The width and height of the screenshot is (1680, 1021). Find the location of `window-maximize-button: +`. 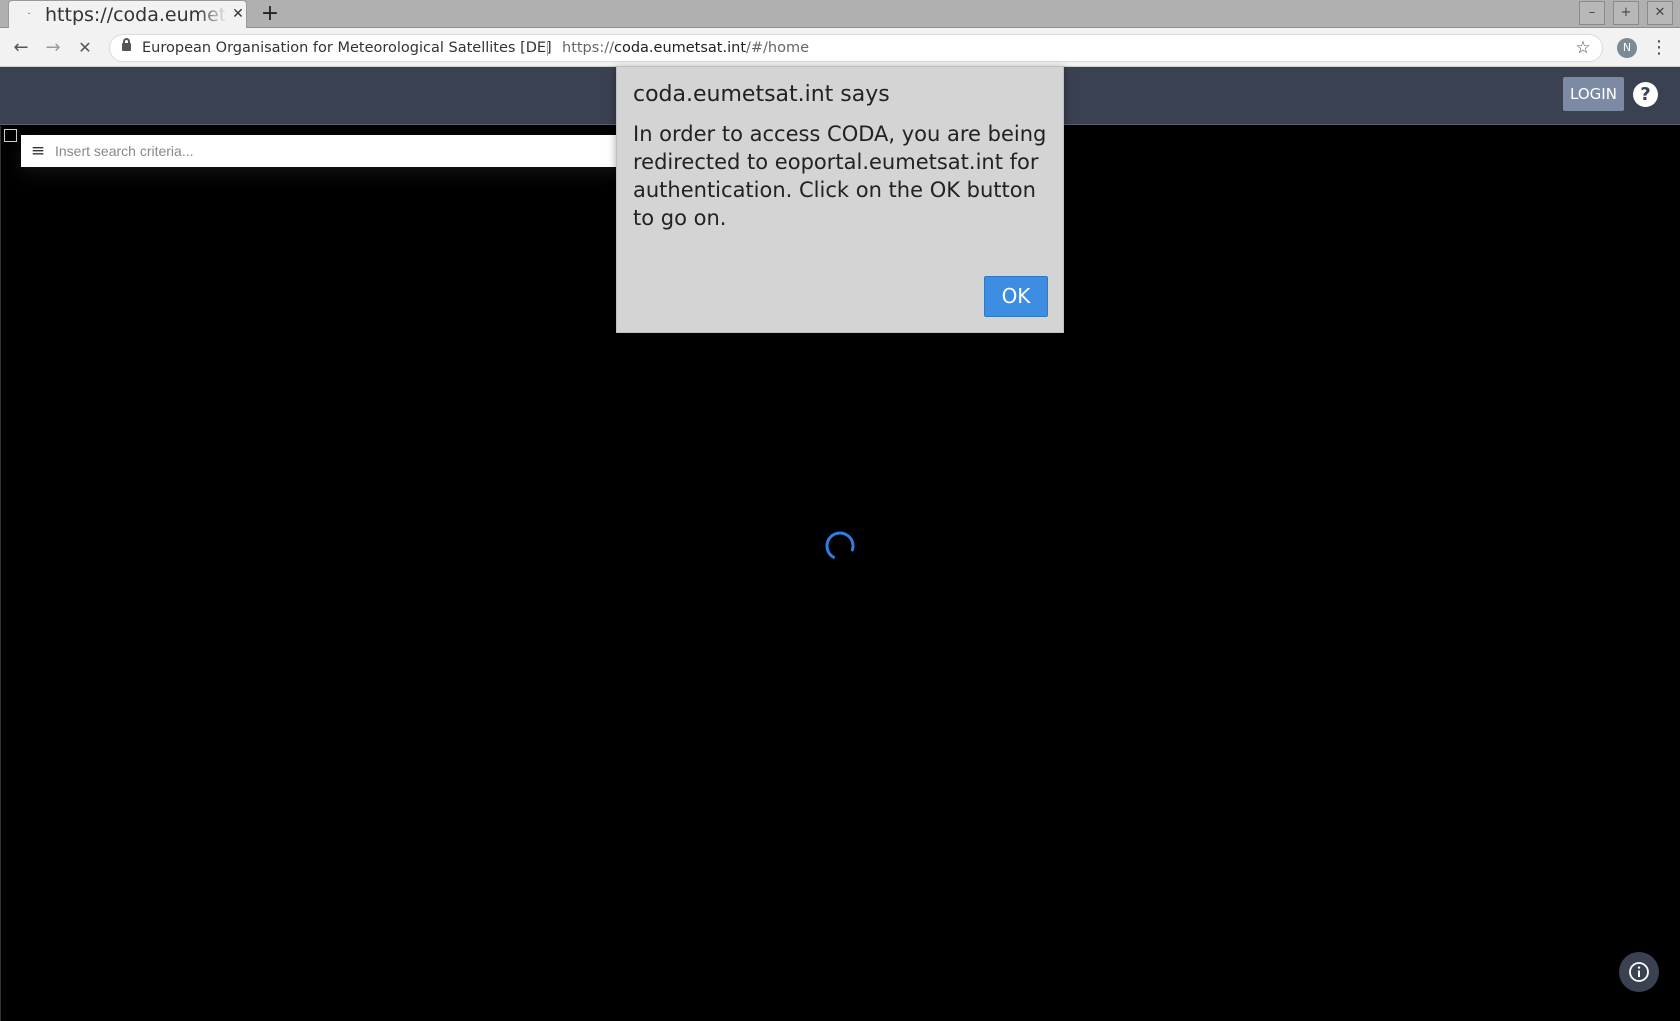

window-maximize-button: + is located at coordinates (1626, 13).